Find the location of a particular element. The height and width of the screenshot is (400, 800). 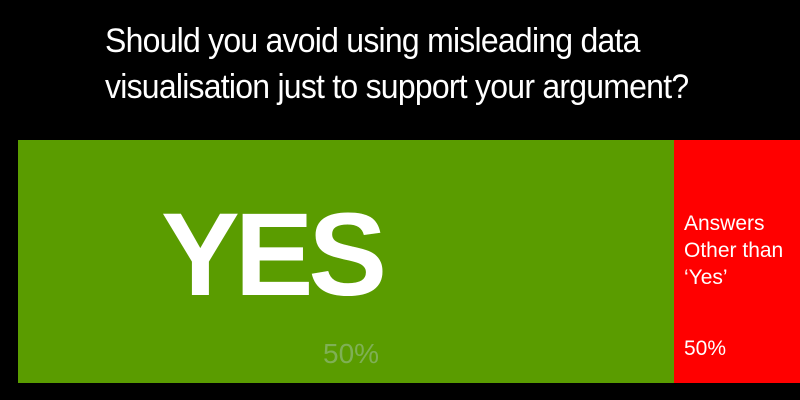

category-label-yes: YES is located at coordinates (272, 255).